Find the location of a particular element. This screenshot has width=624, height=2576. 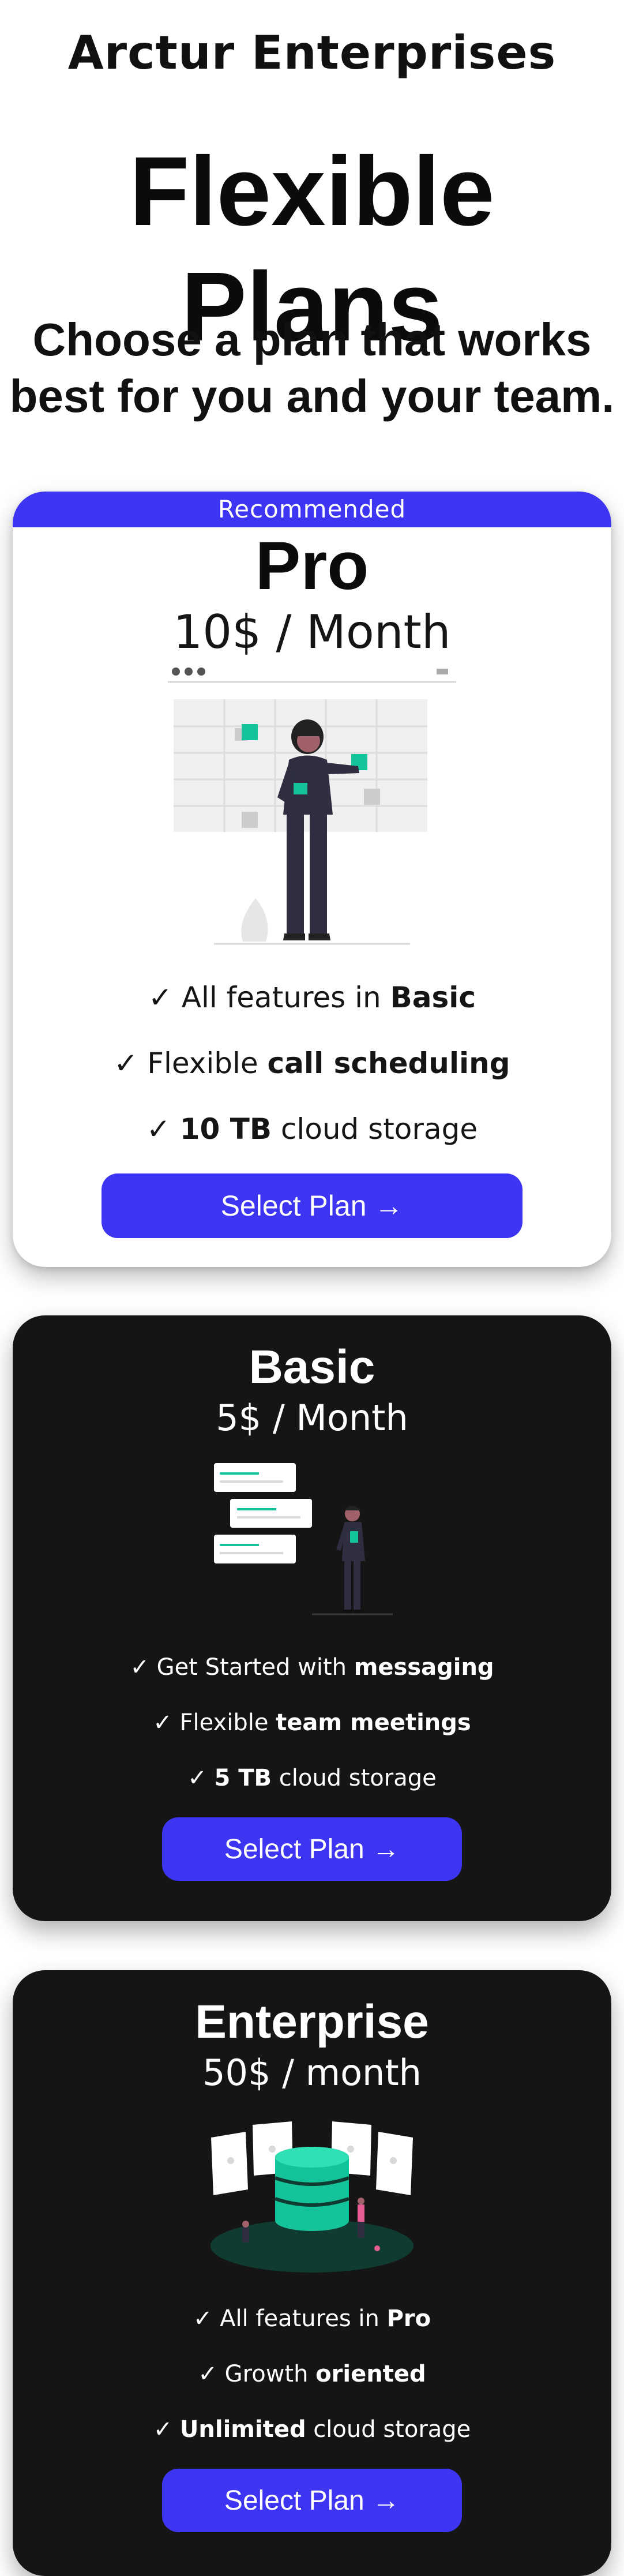

feature-item: ✓ Growth oriented is located at coordinates (312, 2374).